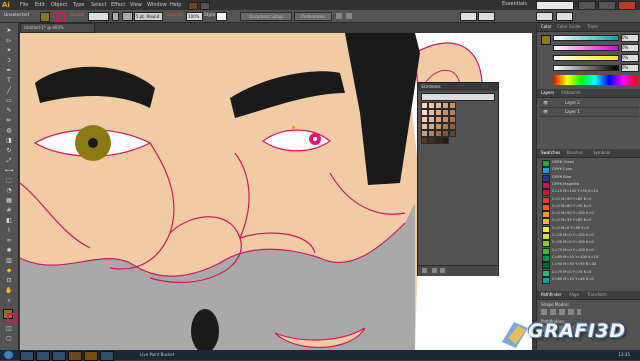  I want to click on black-slider, so click(586, 68).